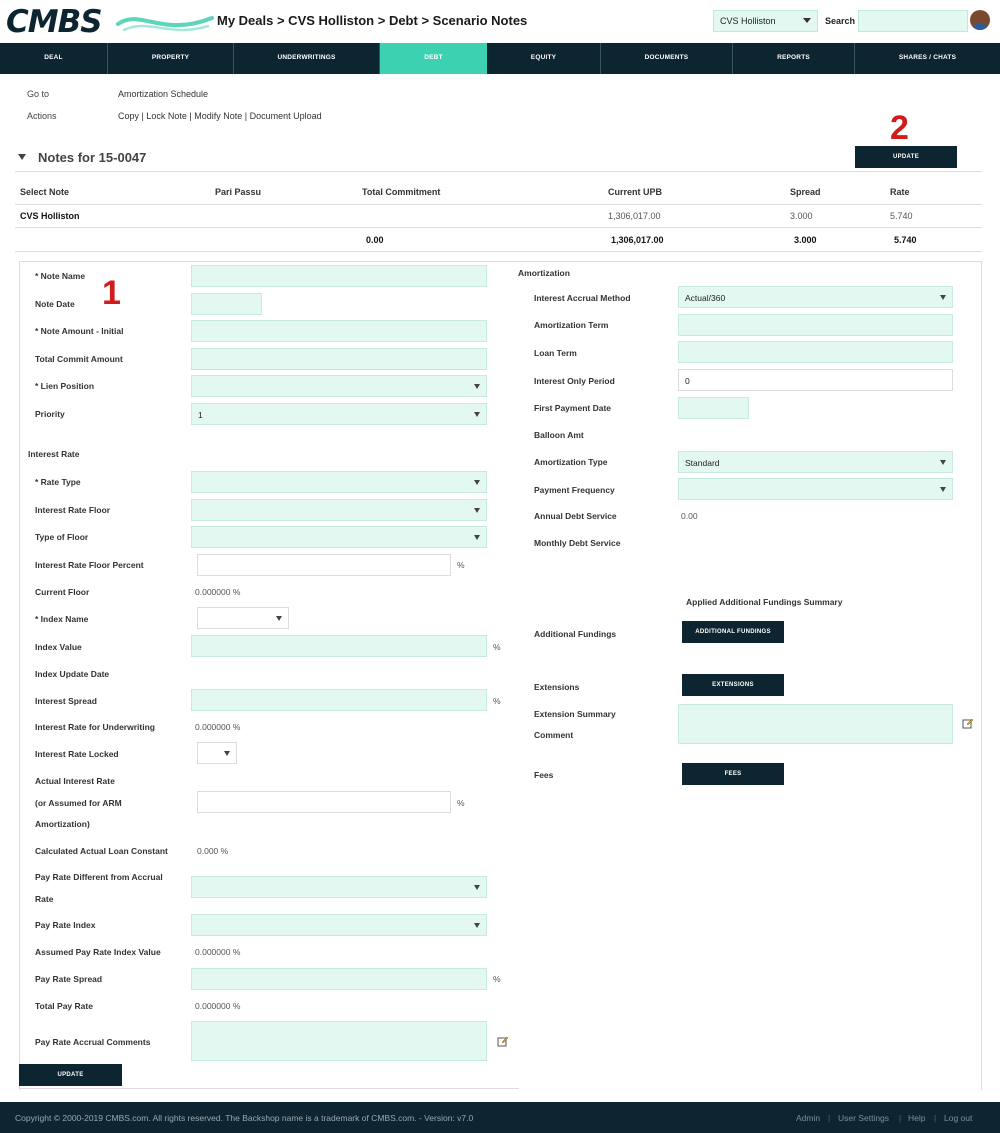 Image resolution: width=1000 pixels, height=1133 pixels. What do you see at coordinates (339, 979) in the screenshot?
I see `pay-spread-input` at bounding box center [339, 979].